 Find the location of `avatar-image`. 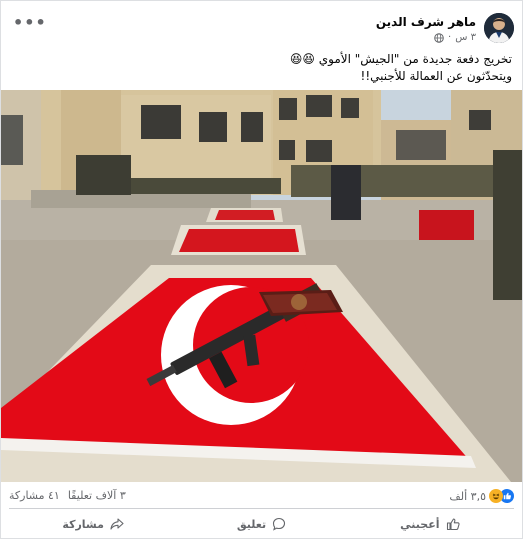

avatar-image is located at coordinates (499, 28).